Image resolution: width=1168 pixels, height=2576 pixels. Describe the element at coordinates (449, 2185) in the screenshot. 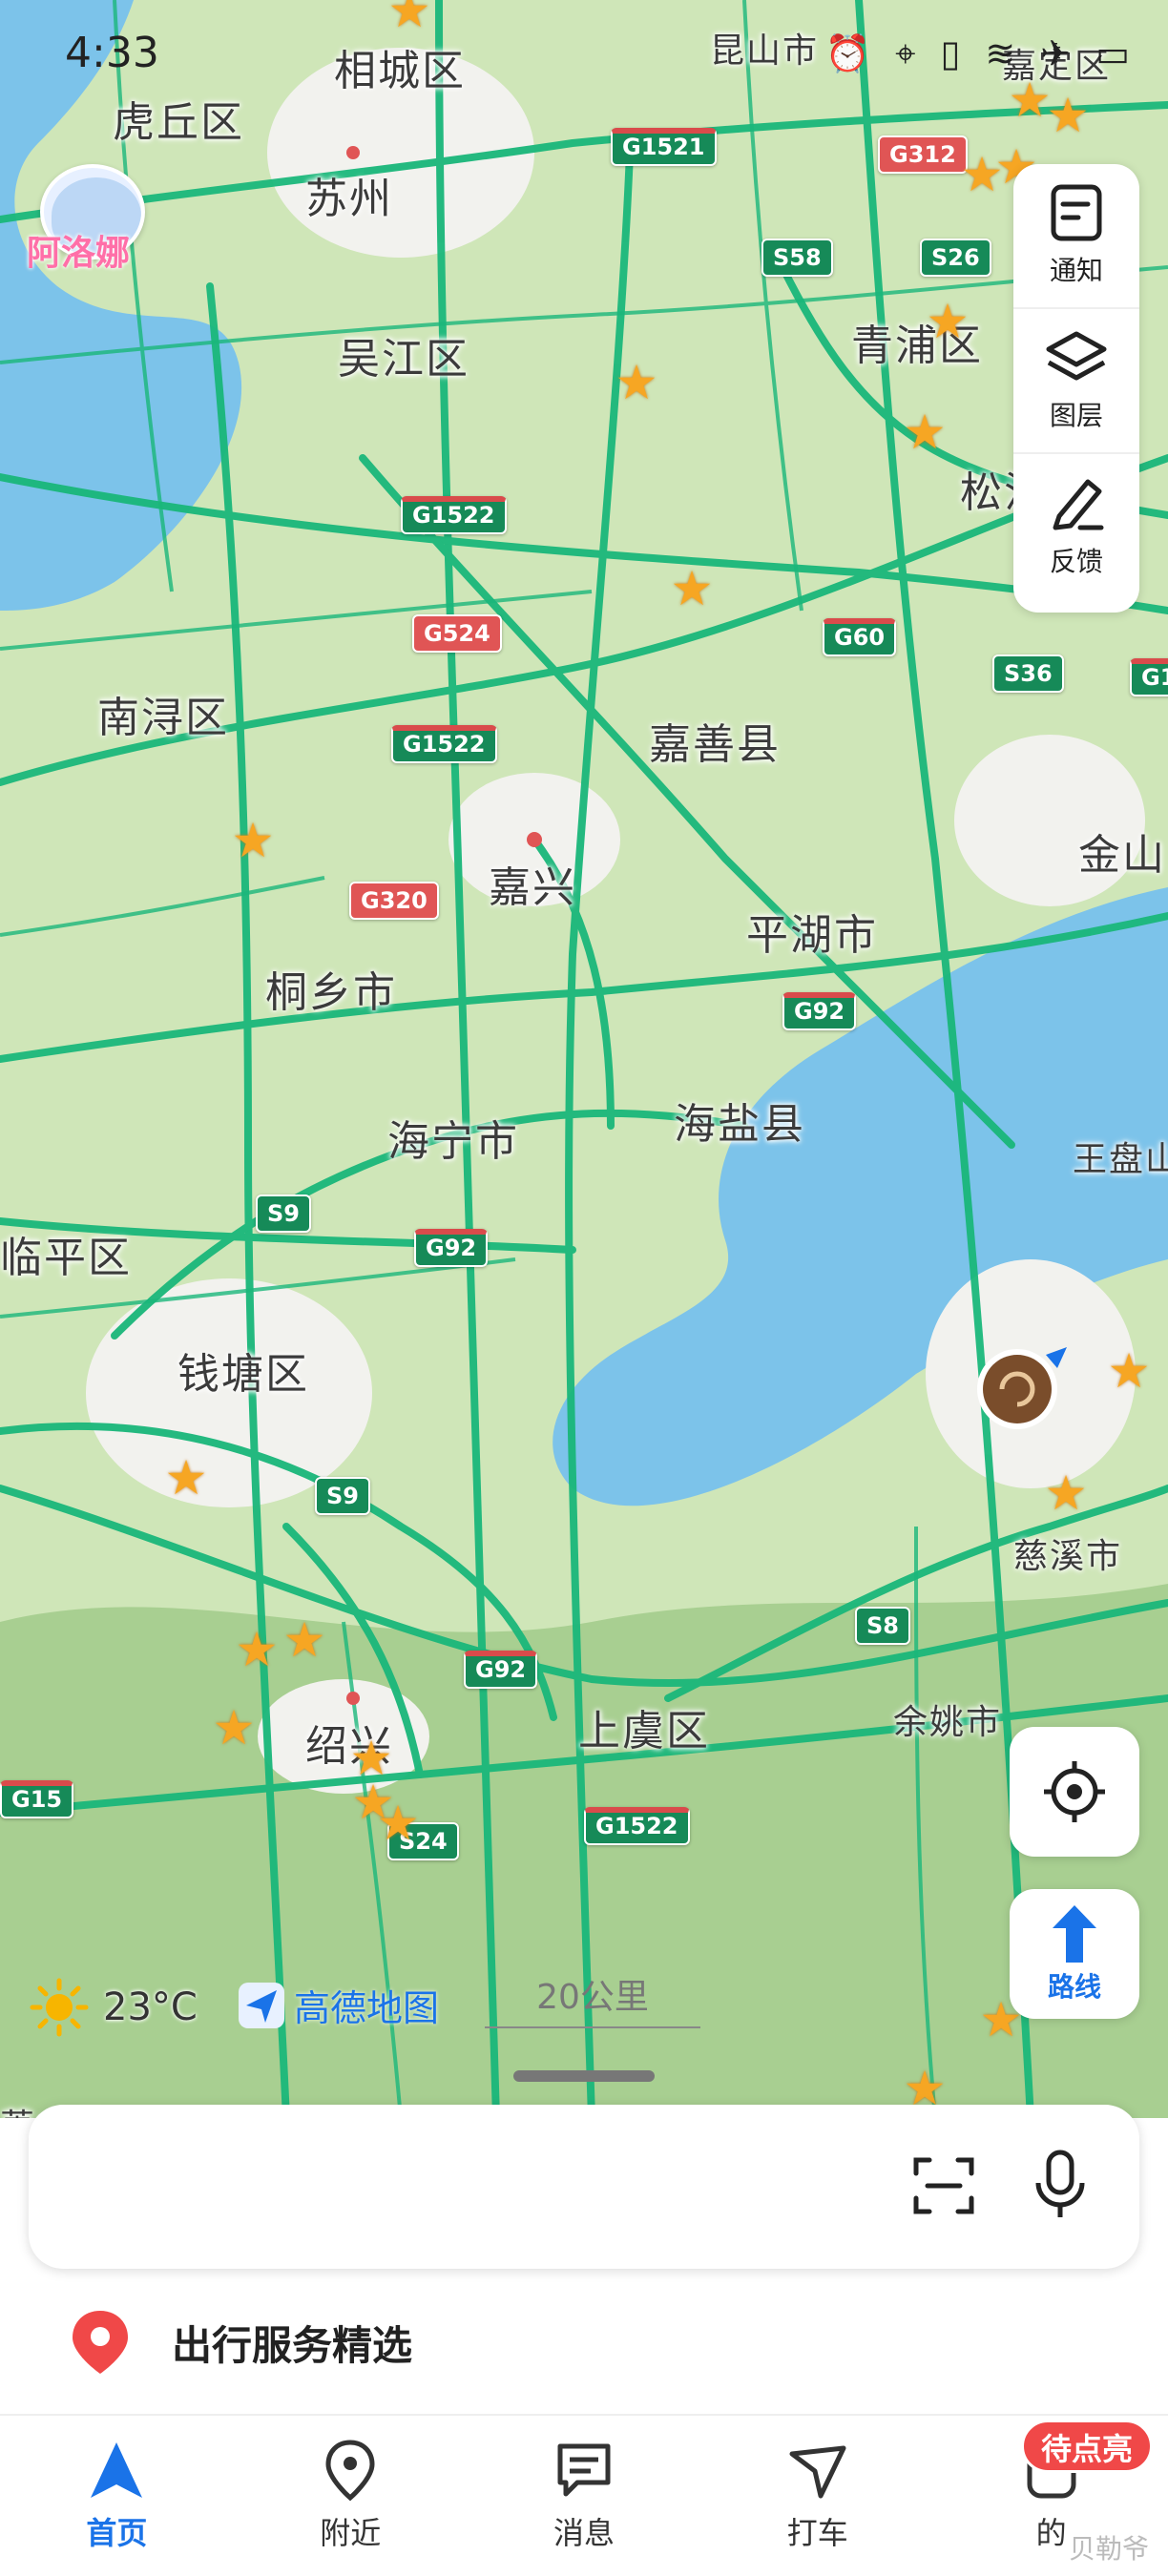

I see `search-input` at that location.